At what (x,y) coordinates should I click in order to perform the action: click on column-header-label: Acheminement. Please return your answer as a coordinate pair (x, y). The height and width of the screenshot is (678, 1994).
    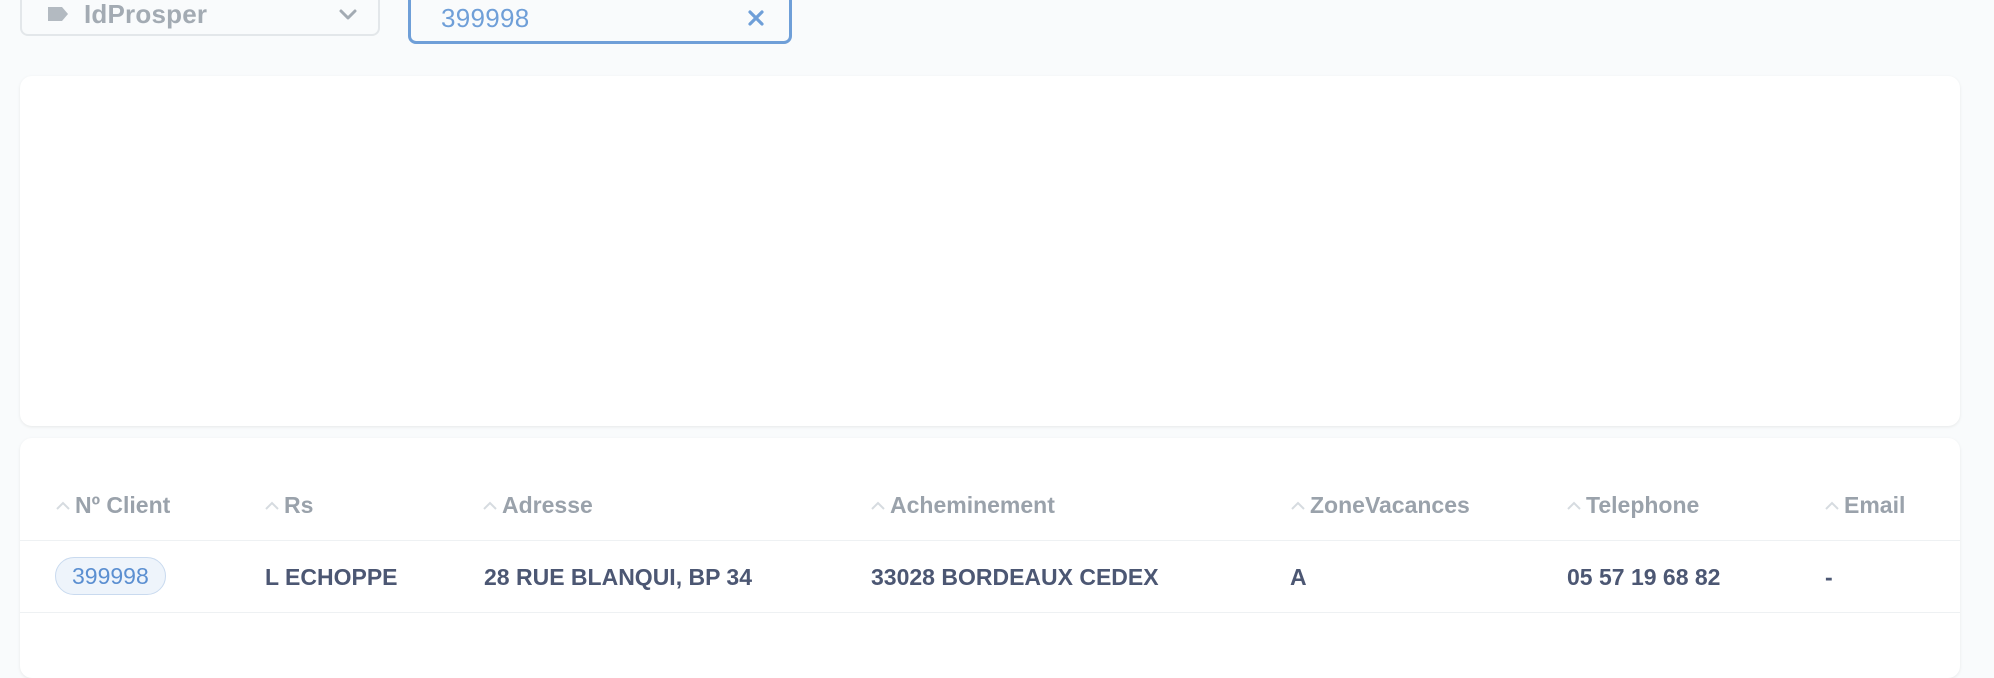
    Looking at the image, I should click on (972, 504).